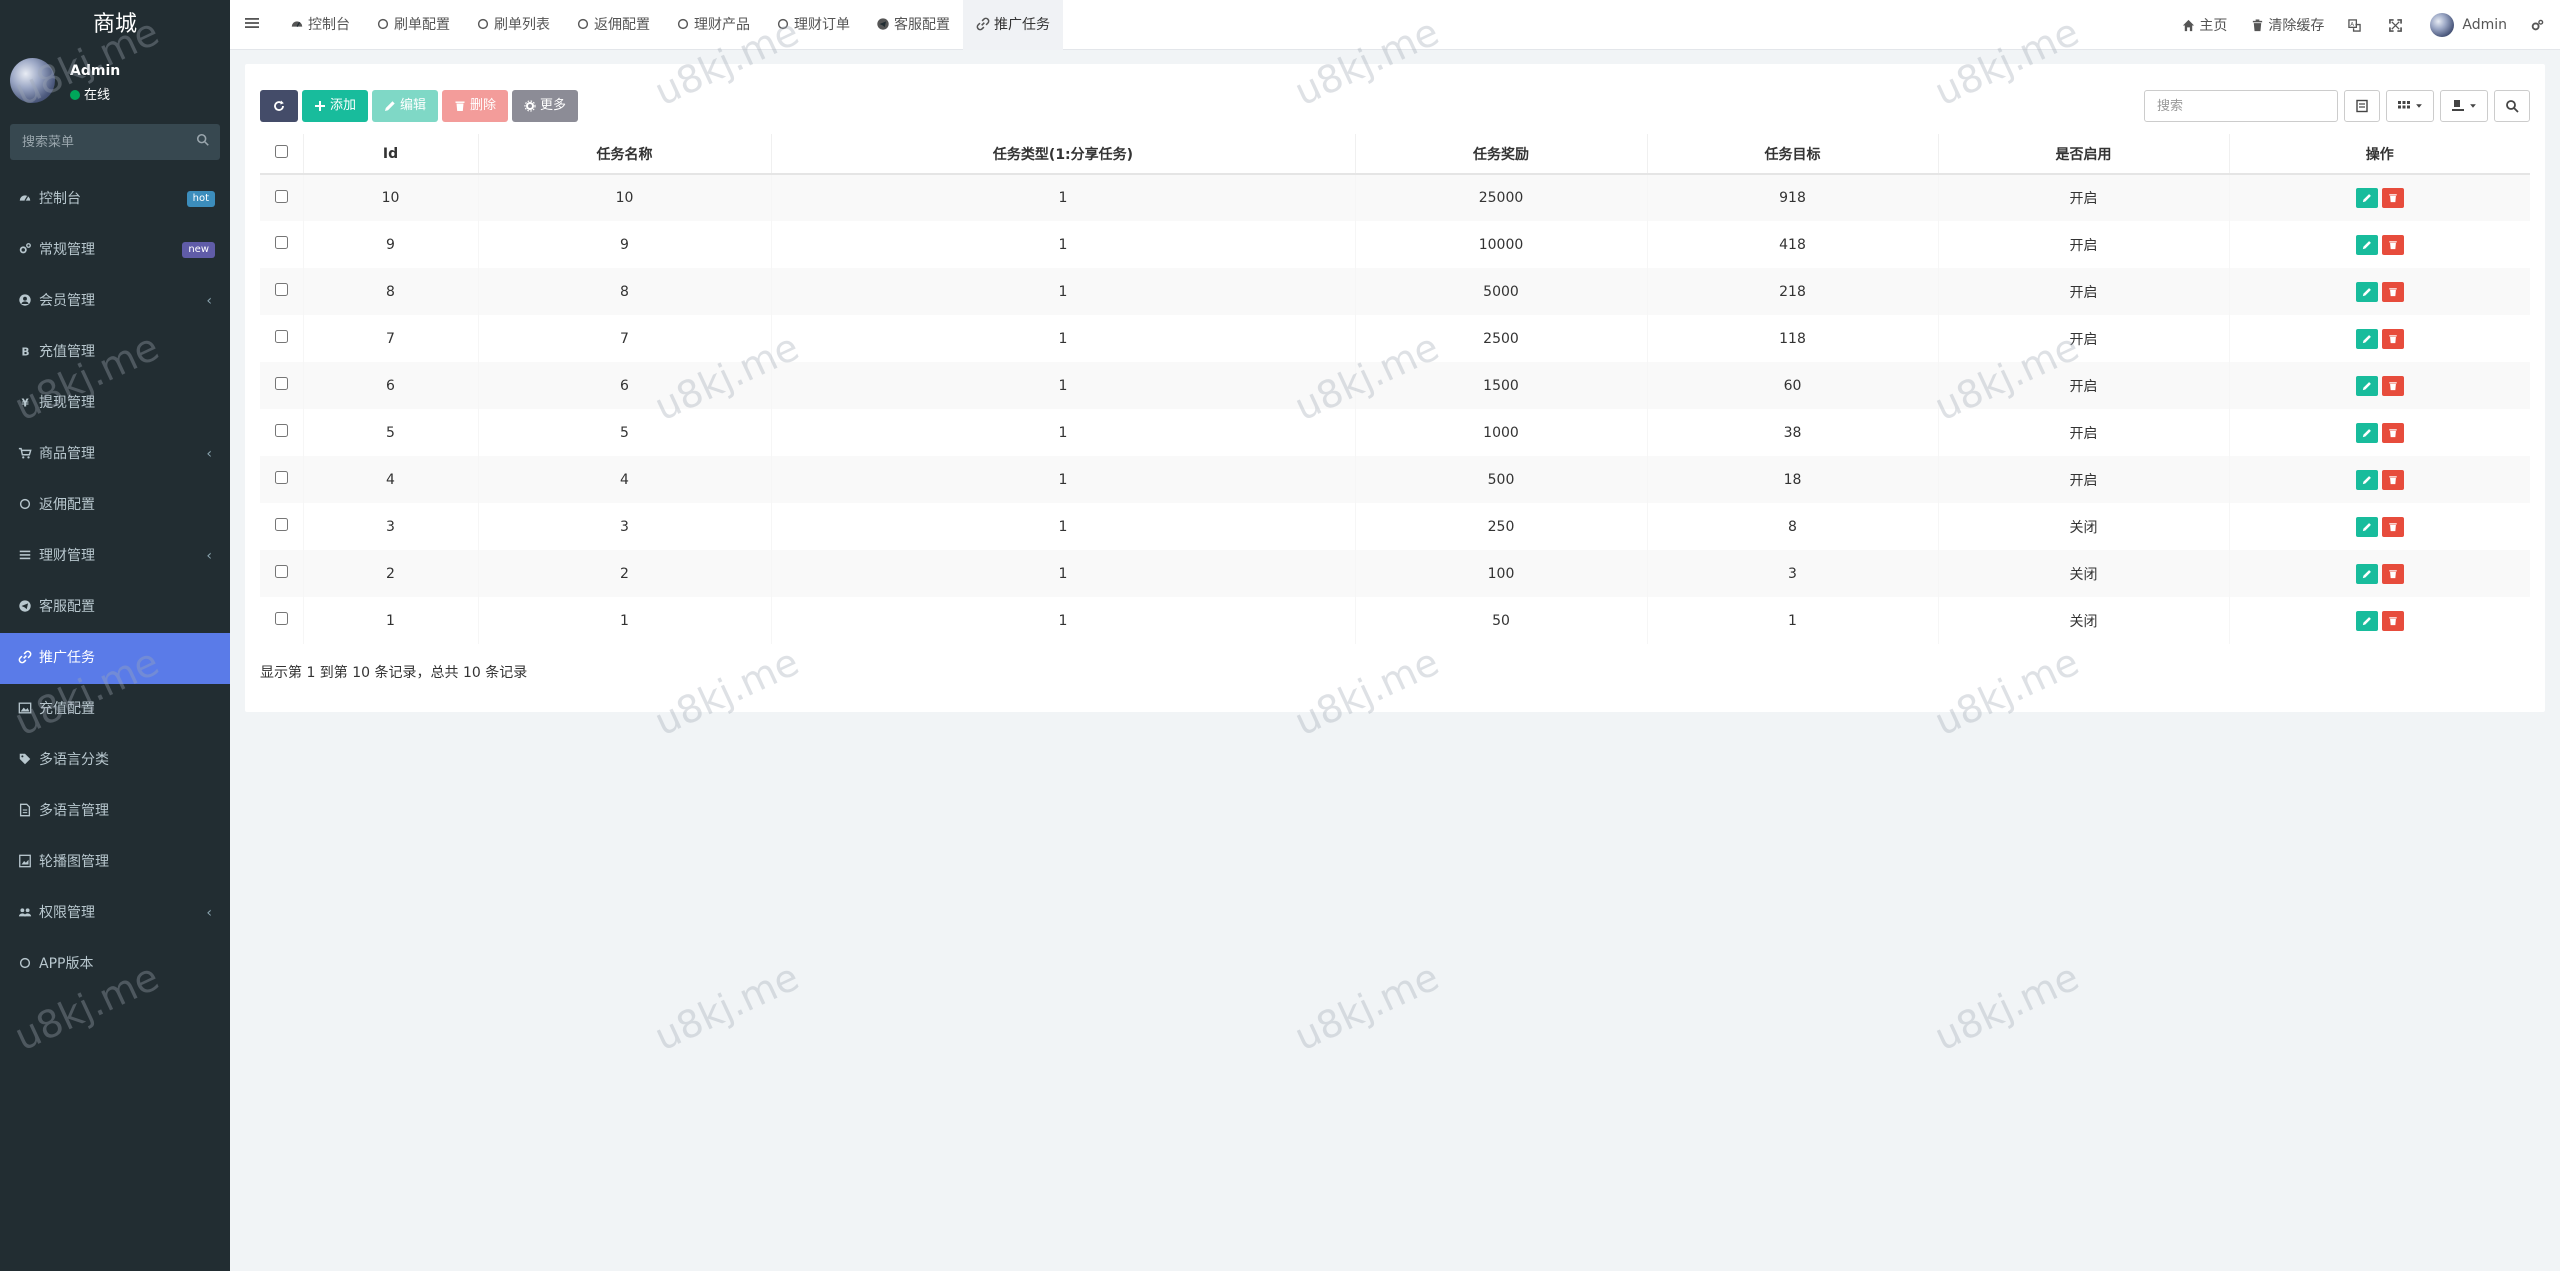 Image resolution: width=2560 pixels, height=1271 pixels. I want to click on col-task-reward: 任务奖励, so click(1500, 154).